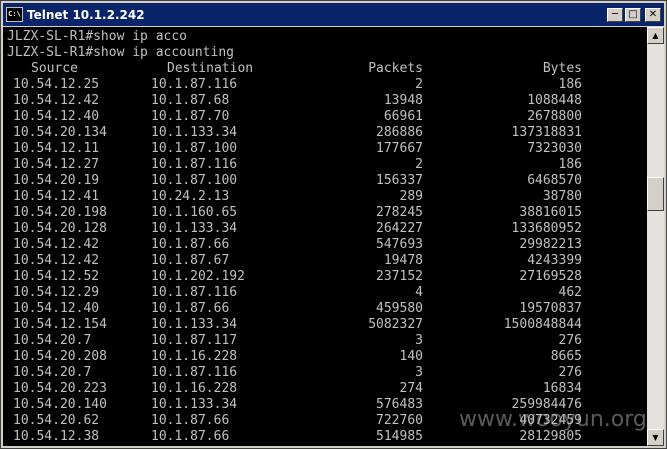 Image resolution: width=667 pixels, height=449 pixels. Describe the element at coordinates (194, 356) in the screenshot. I see `destination-cell: 10.1.16.228` at that location.